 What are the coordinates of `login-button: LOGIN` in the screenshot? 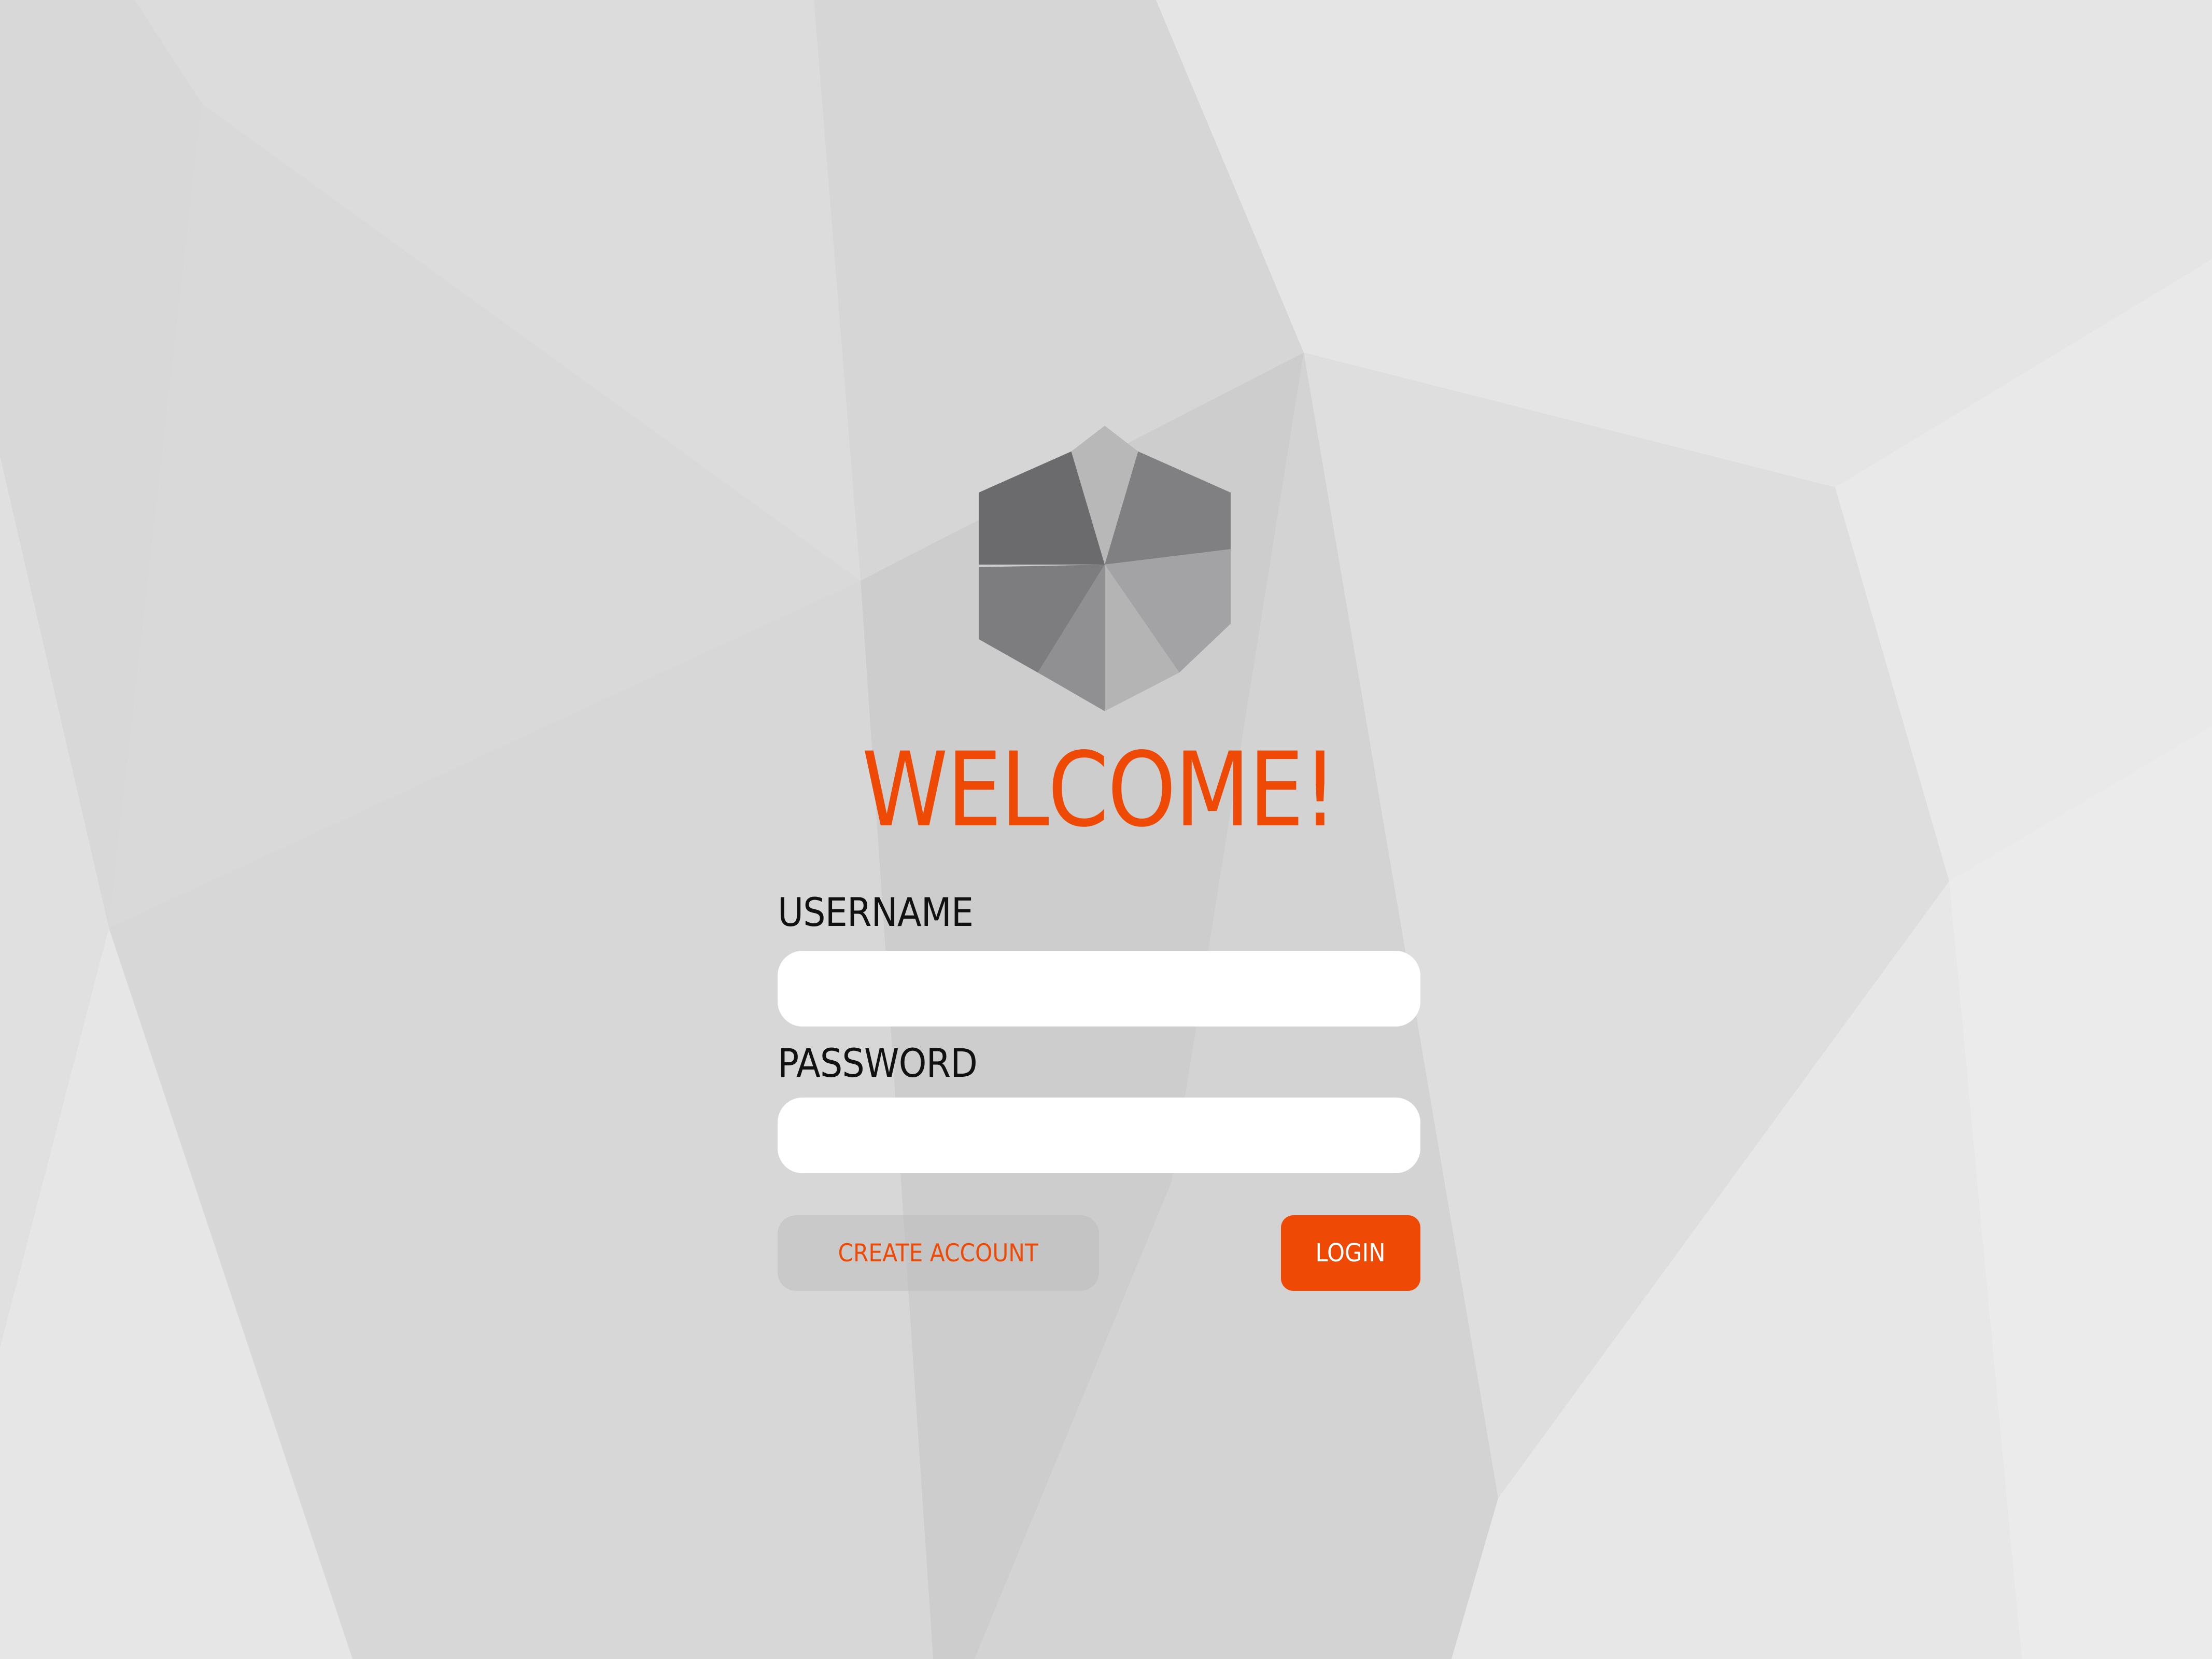 It's located at (1350, 1253).